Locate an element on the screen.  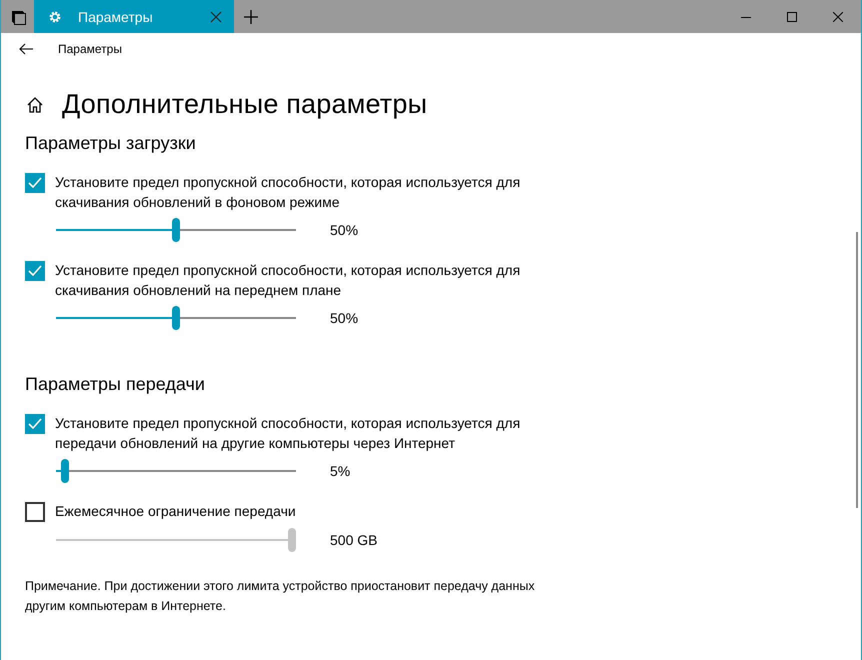
note-text: Примечание. При достижении этого лимита устройство приостановит передачу данных другим компьютерам в Интернете. is located at coordinates (280, 596).